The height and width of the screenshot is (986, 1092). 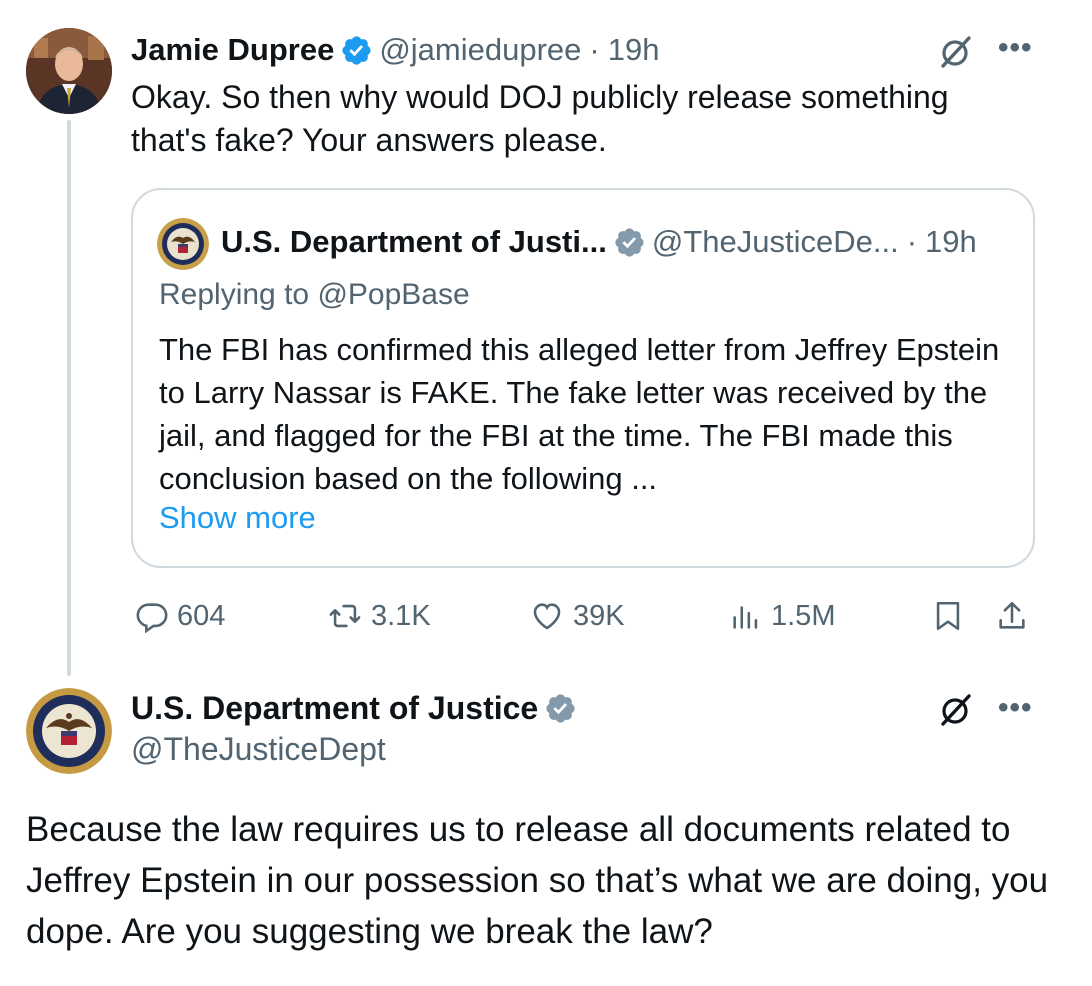 What do you see at coordinates (345, 616) in the screenshot?
I see `repost-icon` at bounding box center [345, 616].